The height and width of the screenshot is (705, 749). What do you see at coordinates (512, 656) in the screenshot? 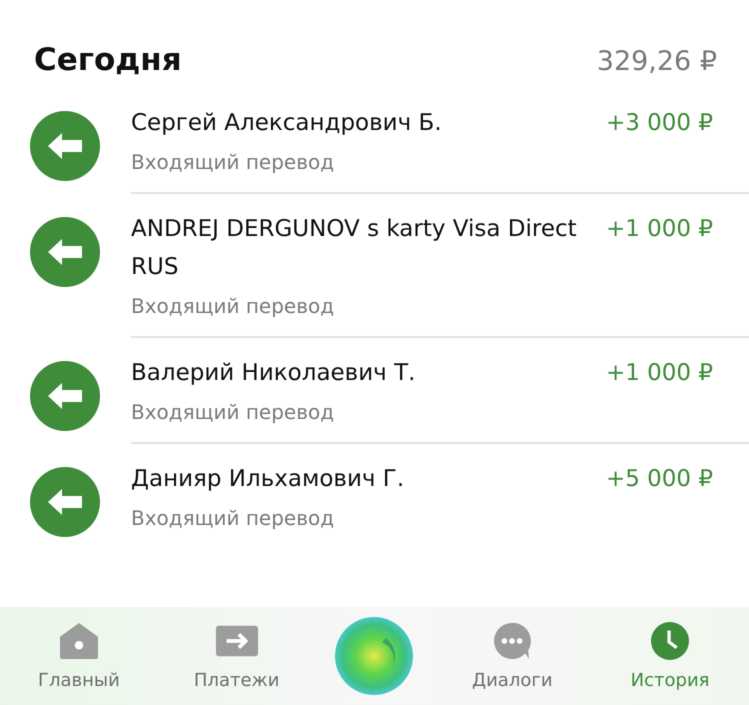
I see `tab: Диалоги` at bounding box center [512, 656].